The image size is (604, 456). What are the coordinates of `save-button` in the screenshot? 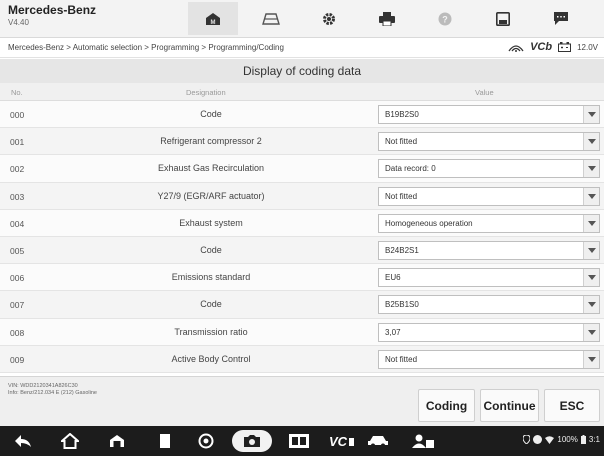 It's located at (503, 18).